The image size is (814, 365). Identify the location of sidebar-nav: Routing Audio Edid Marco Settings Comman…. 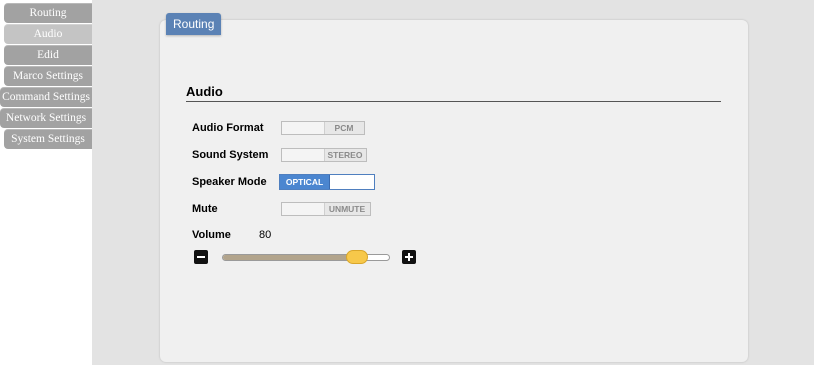
(46, 182).